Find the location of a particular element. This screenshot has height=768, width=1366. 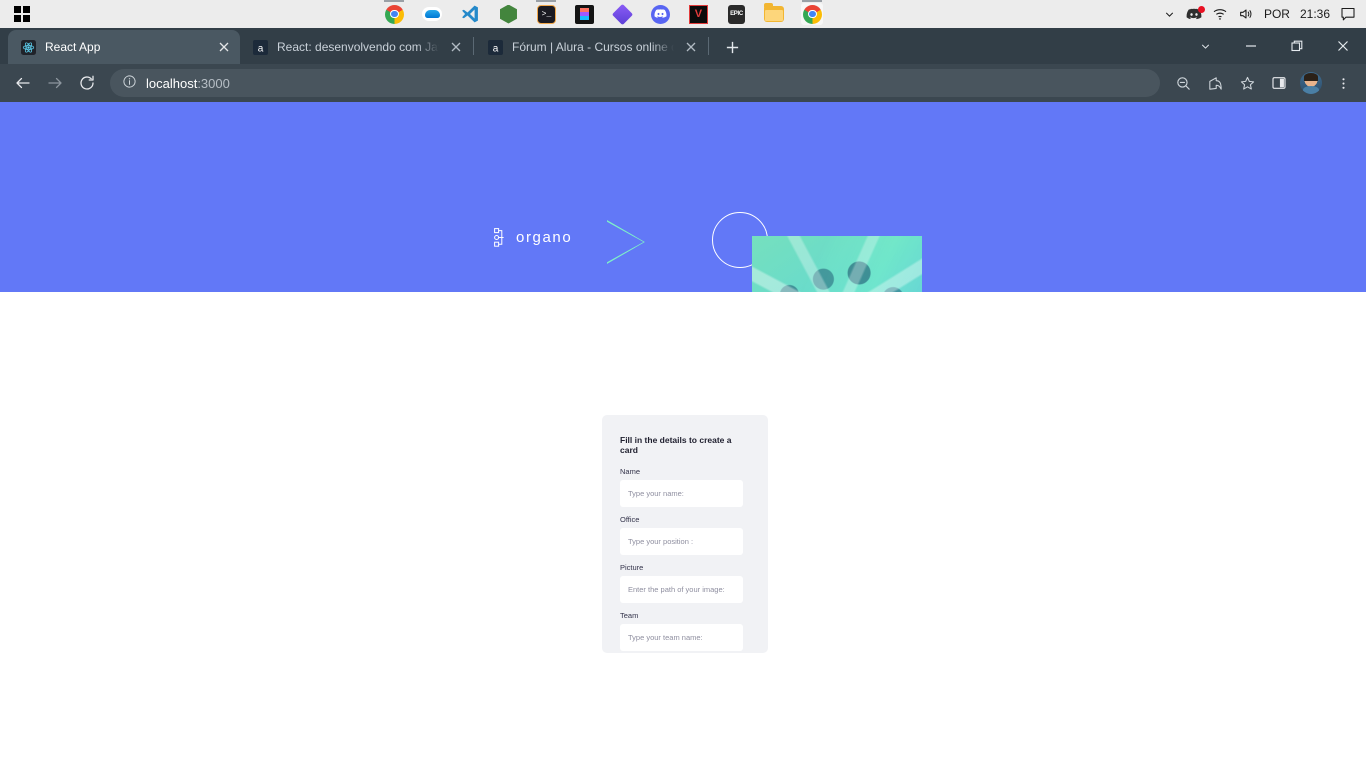

avatar is located at coordinates (1311, 83).